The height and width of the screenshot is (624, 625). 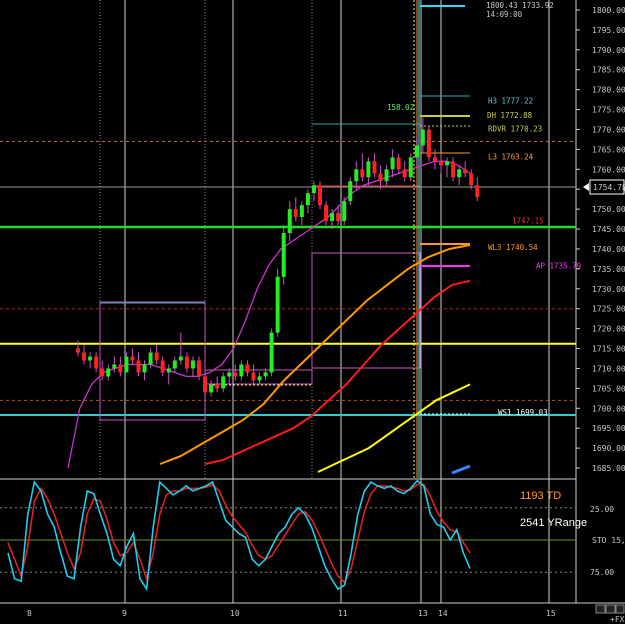 What do you see at coordinates (443, 613) in the screenshot?
I see `x-tick-label: 14` at bounding box center [443, 613].